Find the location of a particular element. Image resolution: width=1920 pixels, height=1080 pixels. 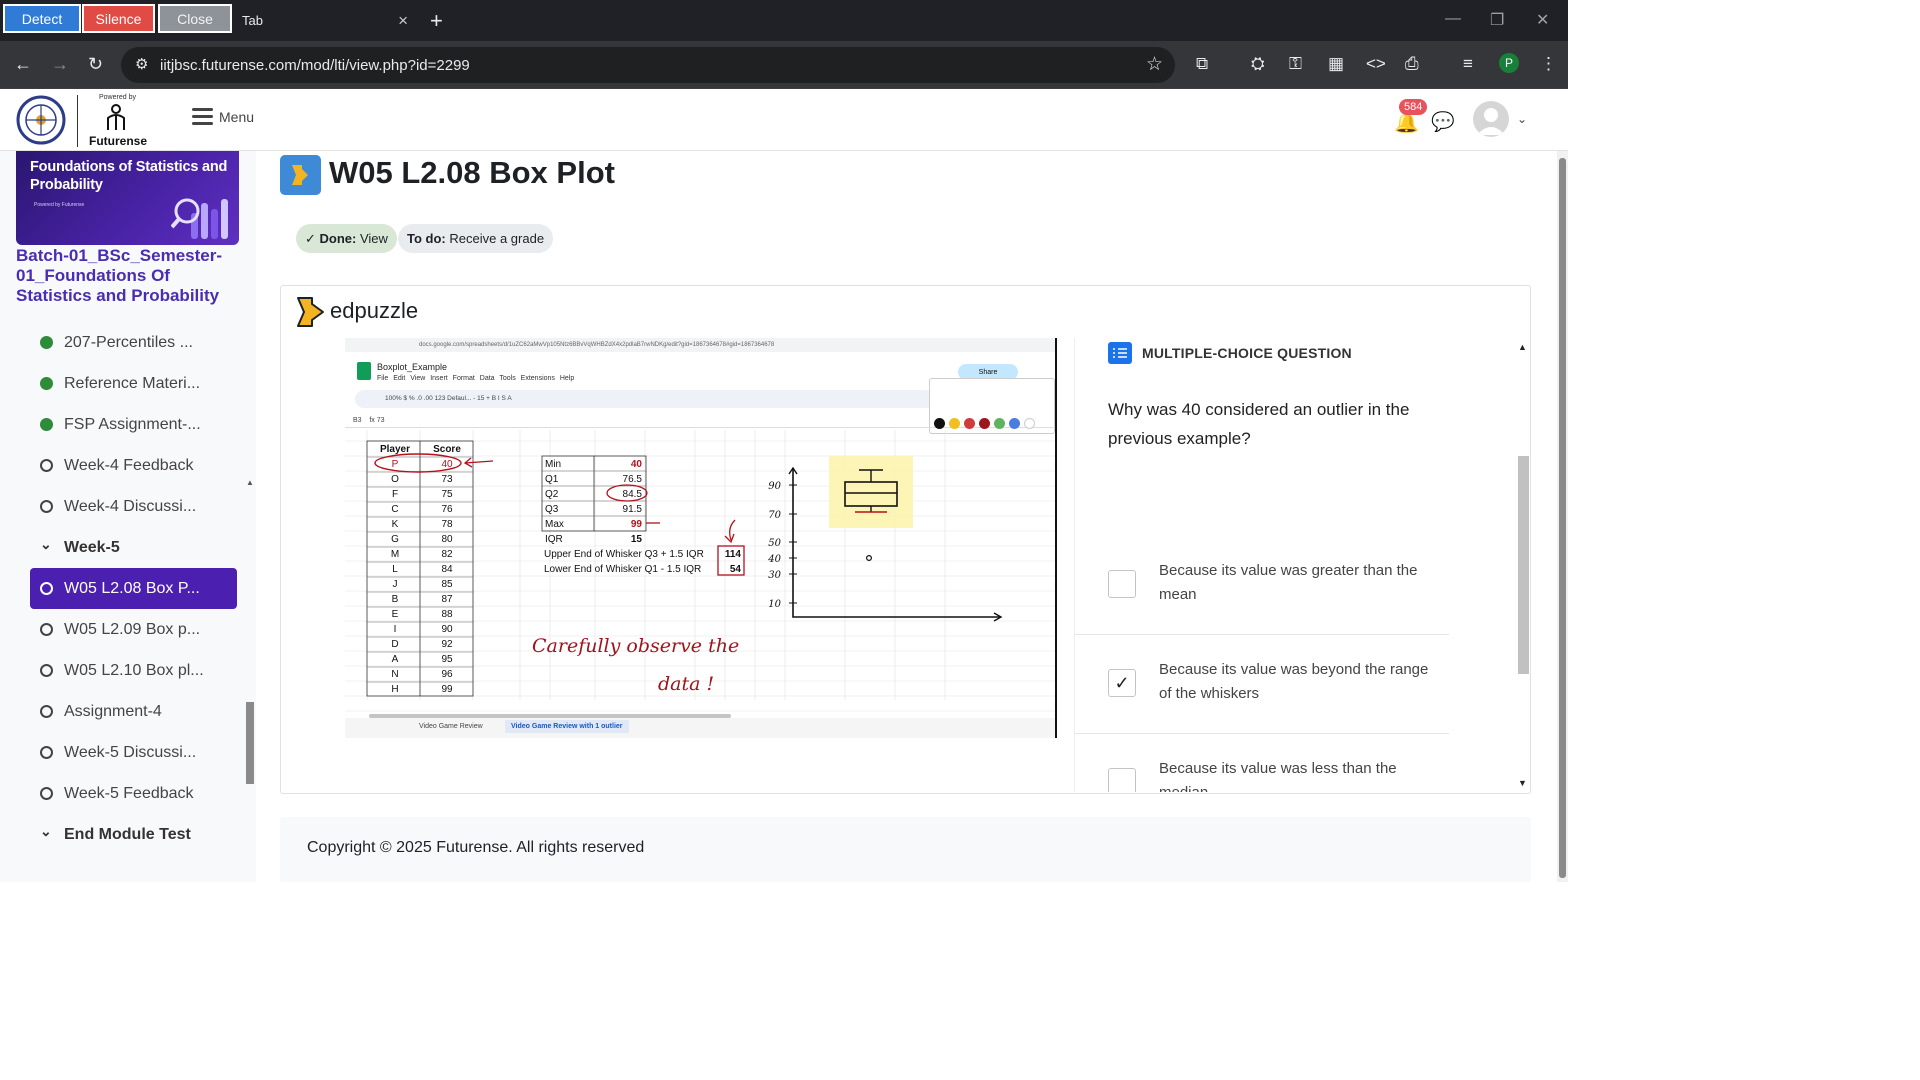

reload-icon: ↻ is located at coordinates (95, 64).